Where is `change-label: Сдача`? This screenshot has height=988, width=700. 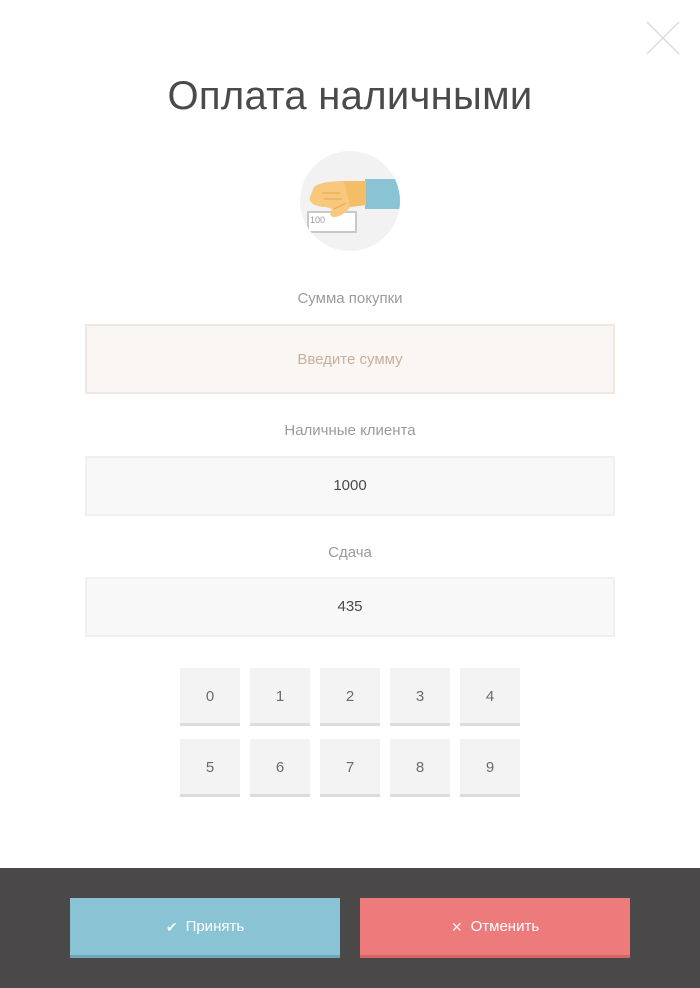
change-label: Сдача is located at coordinates (350, 552).